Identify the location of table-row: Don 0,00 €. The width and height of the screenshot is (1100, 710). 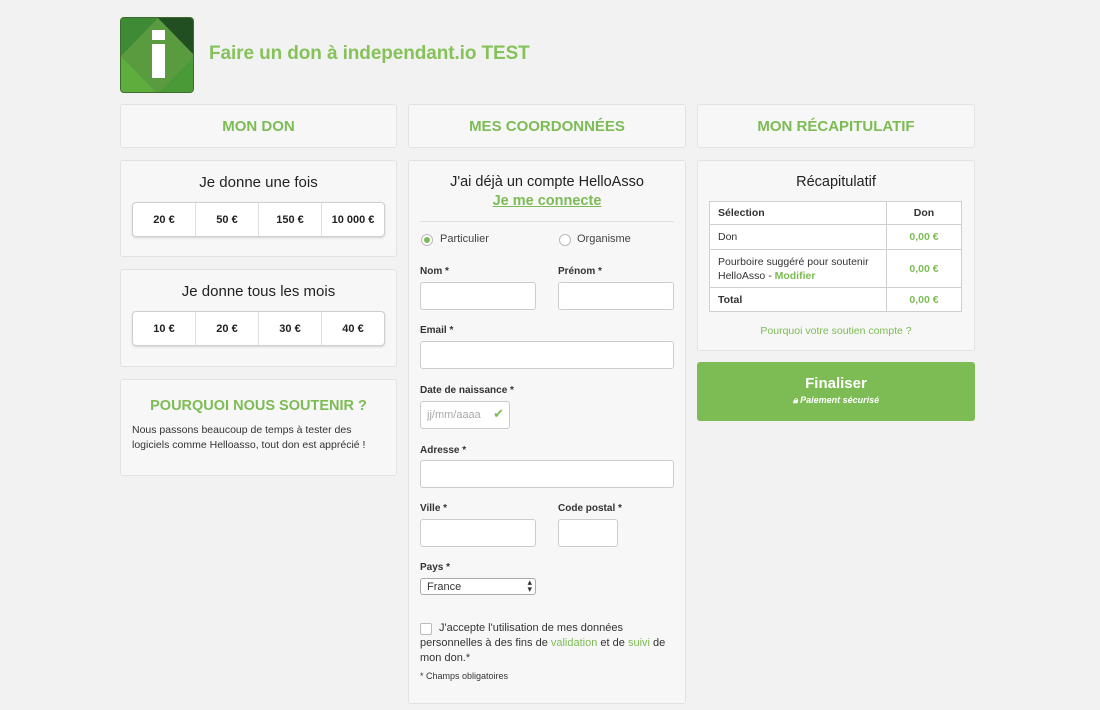
(835, 237).